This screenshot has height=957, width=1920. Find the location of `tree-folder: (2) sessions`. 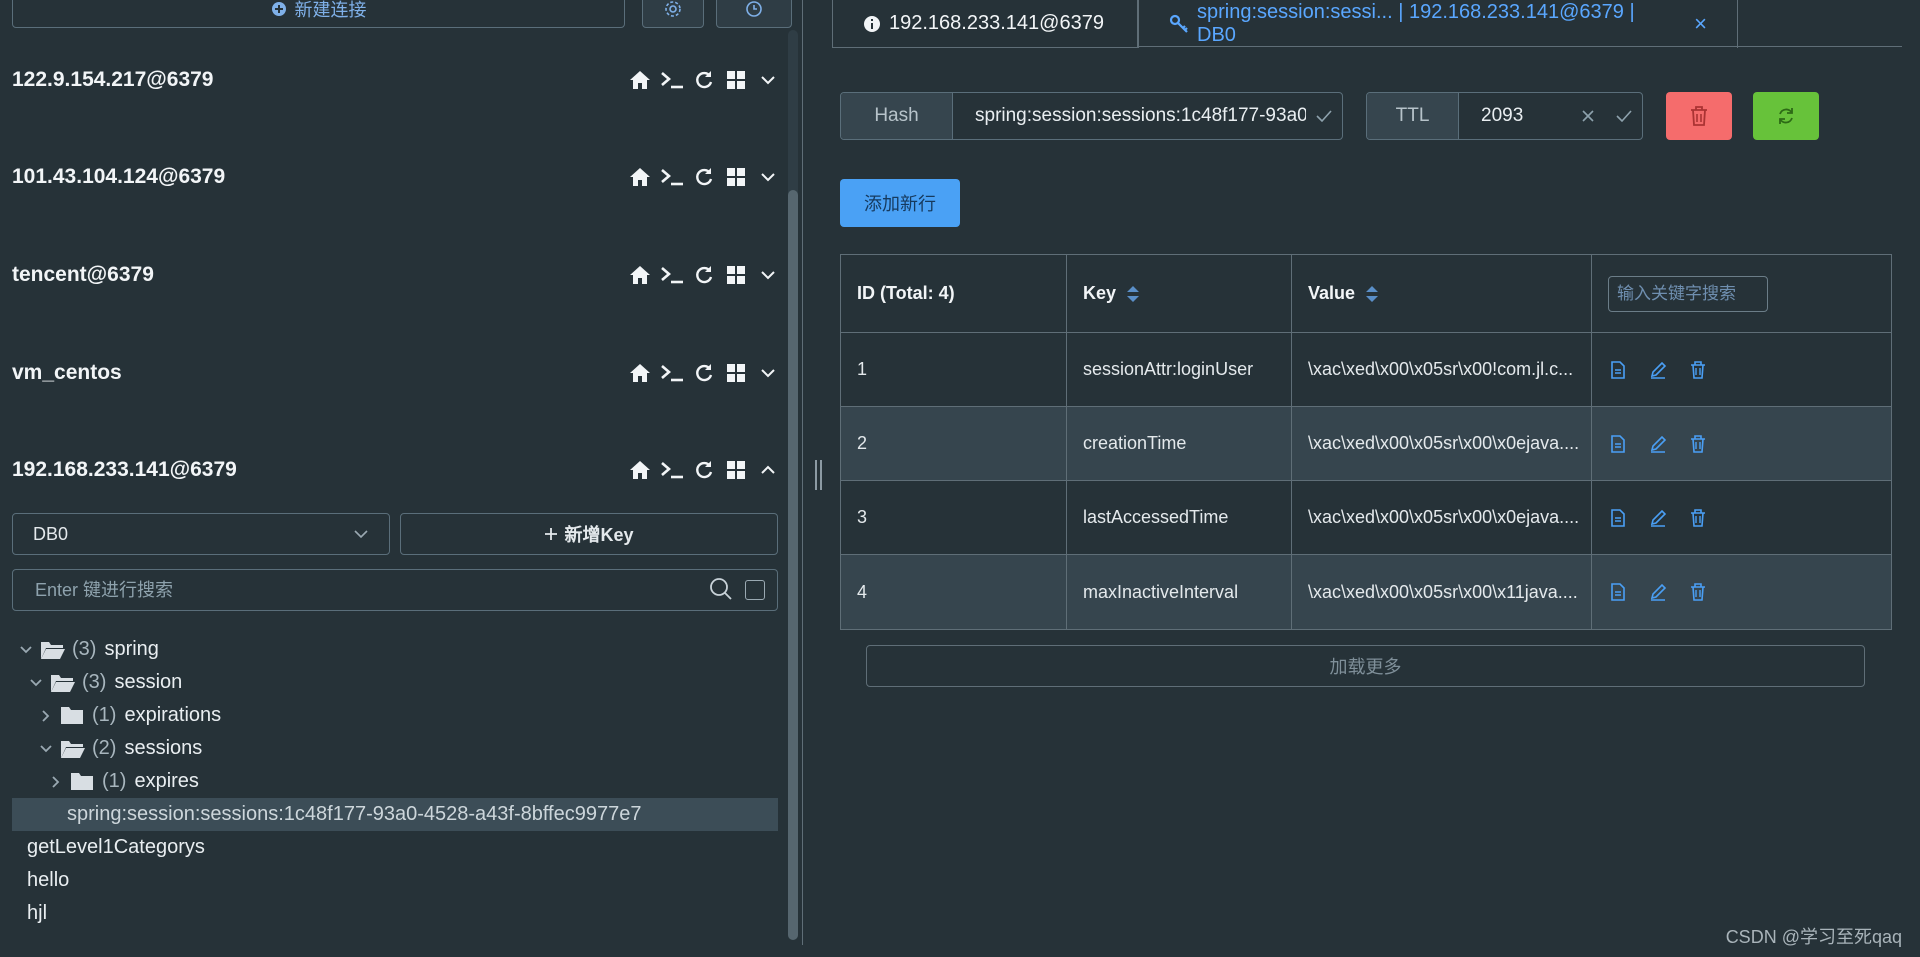

tree-folder: (2) sessions is located at coordinates (395, 748).